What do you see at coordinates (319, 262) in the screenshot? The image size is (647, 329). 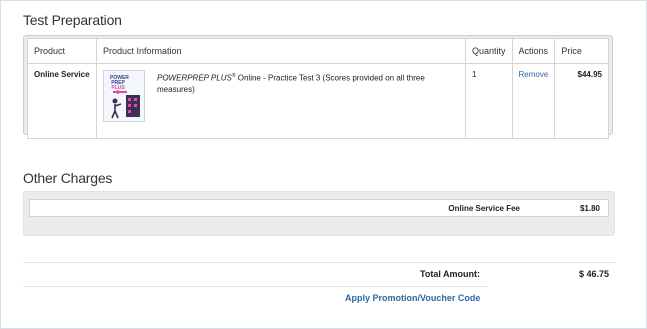 I see `divider-top` at bounding box center [319, 262].